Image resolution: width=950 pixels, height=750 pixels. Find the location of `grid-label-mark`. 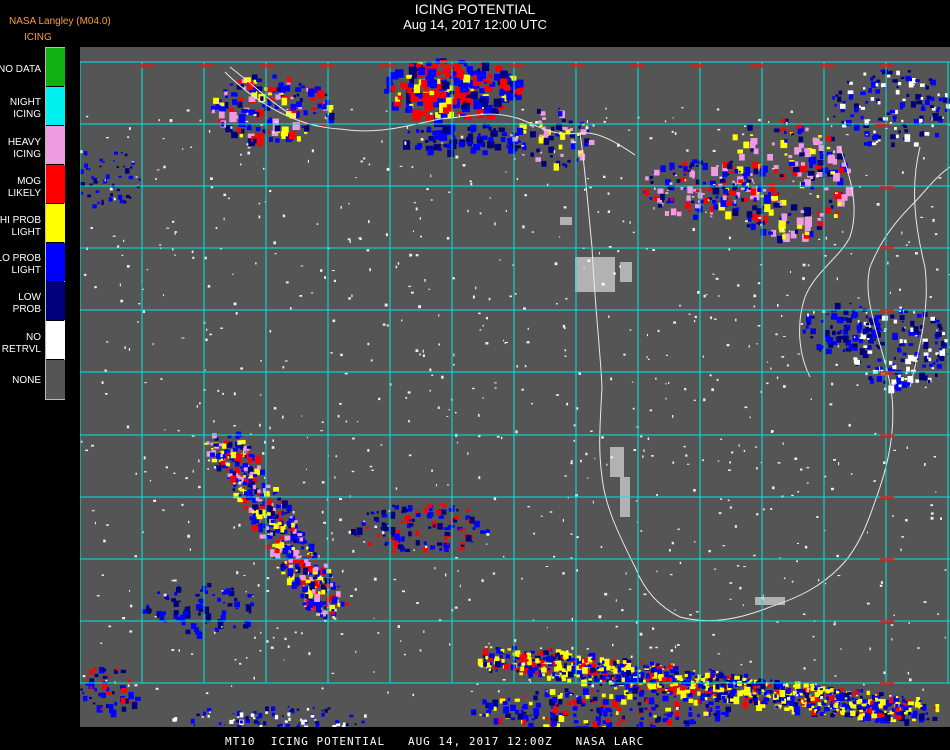

grid-label-mark is located at coordinates (207, 66).